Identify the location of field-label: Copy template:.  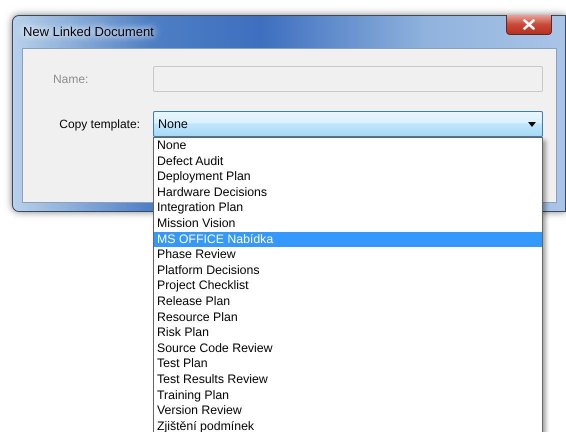
(99, 124).